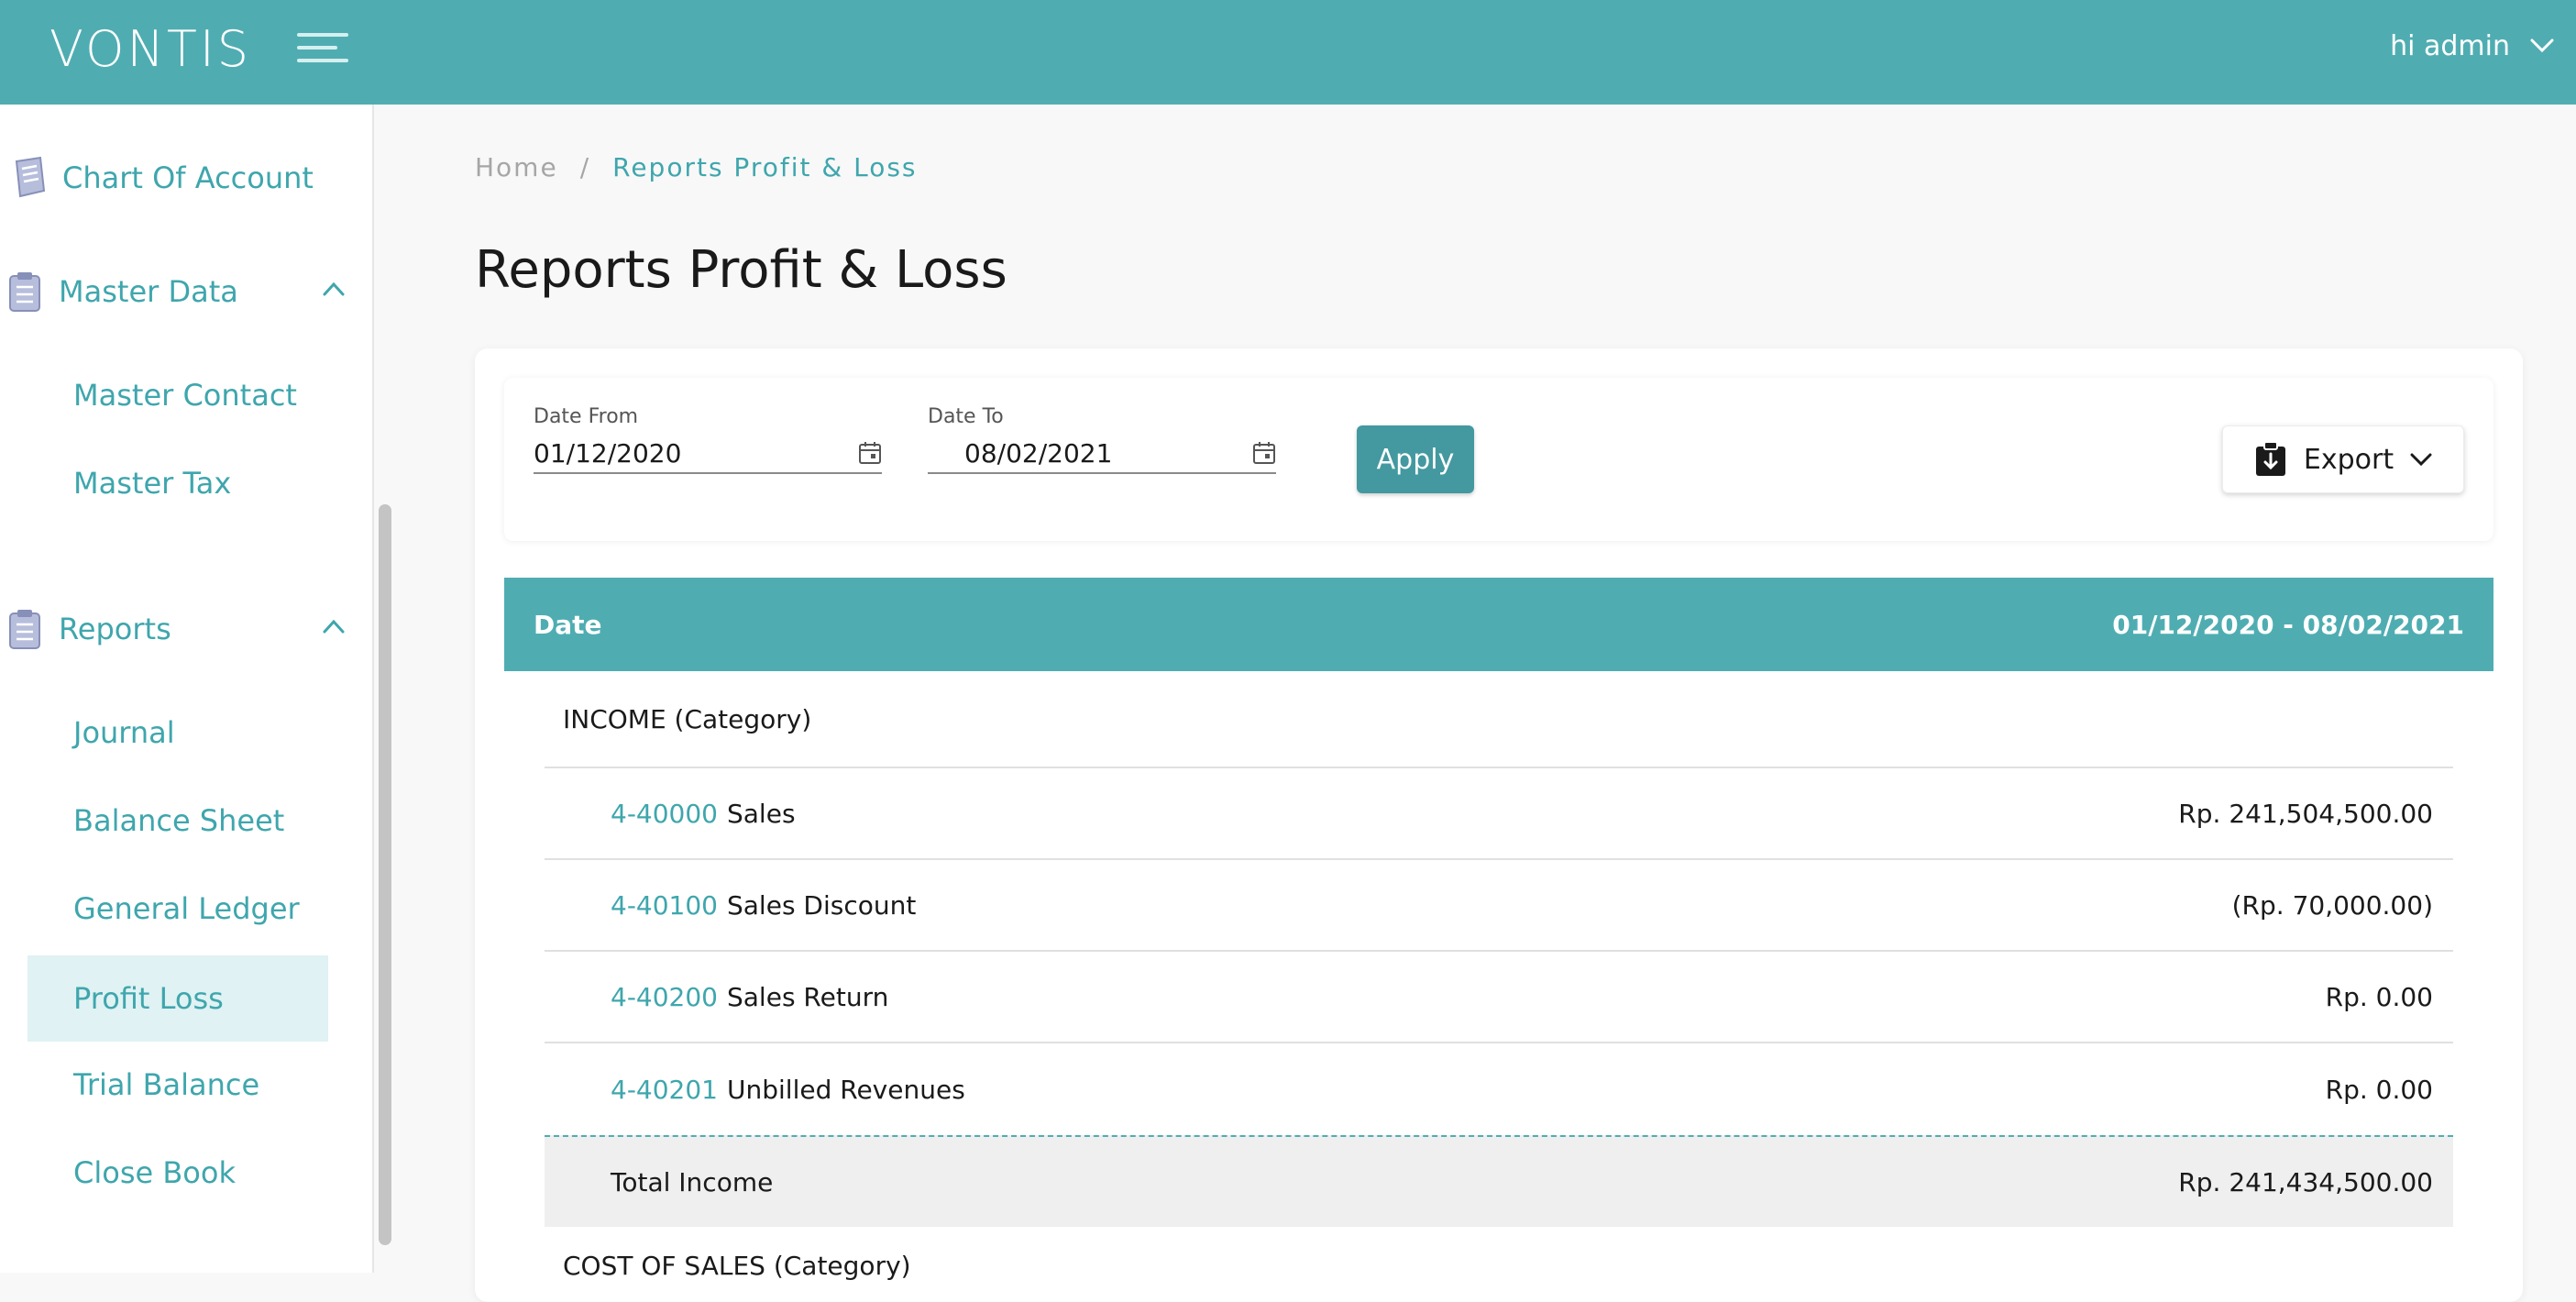 This screenshot has width=2576, height=1302. What do you see at coordinates (149, 291) in the screenshot?
I see `sidebar-group-label: Master Data` at bounding box center [149, 291].